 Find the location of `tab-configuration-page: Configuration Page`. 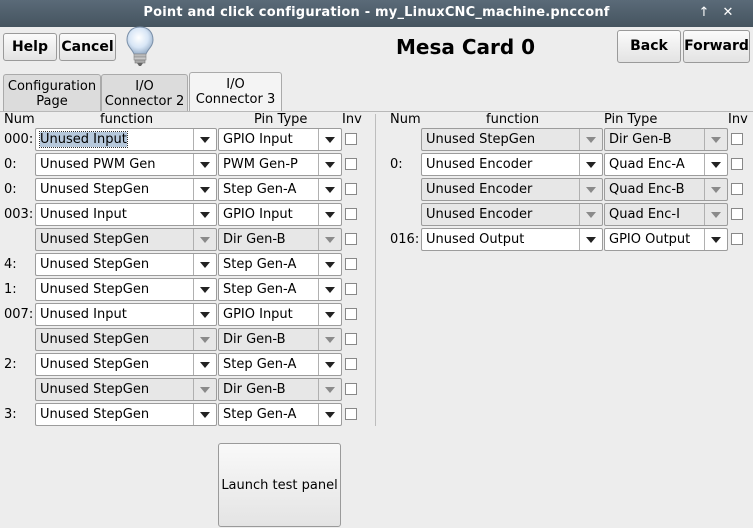

tab-configuration-page: Configuration Page is located at coordinates (52, 93).